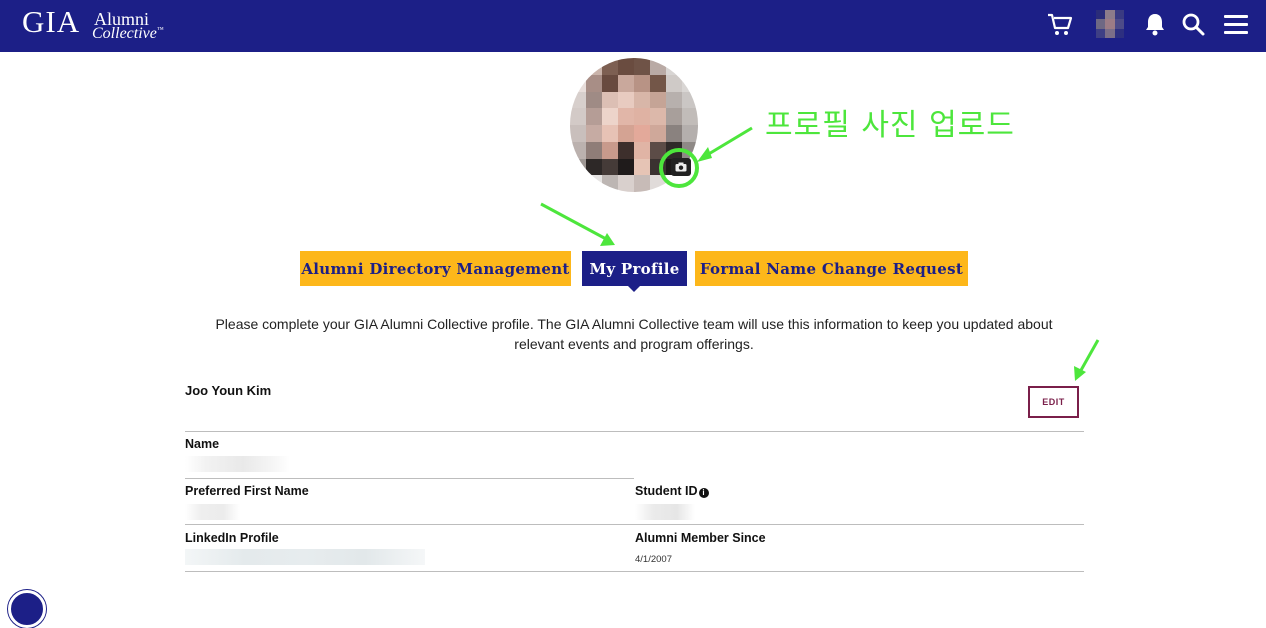 The image size is (1266, 628). What do you see at coordinates (228, 390) in the screenshot?
I see `profile-full-name: Joo Youn Kim` at bounding box center [228, 390].